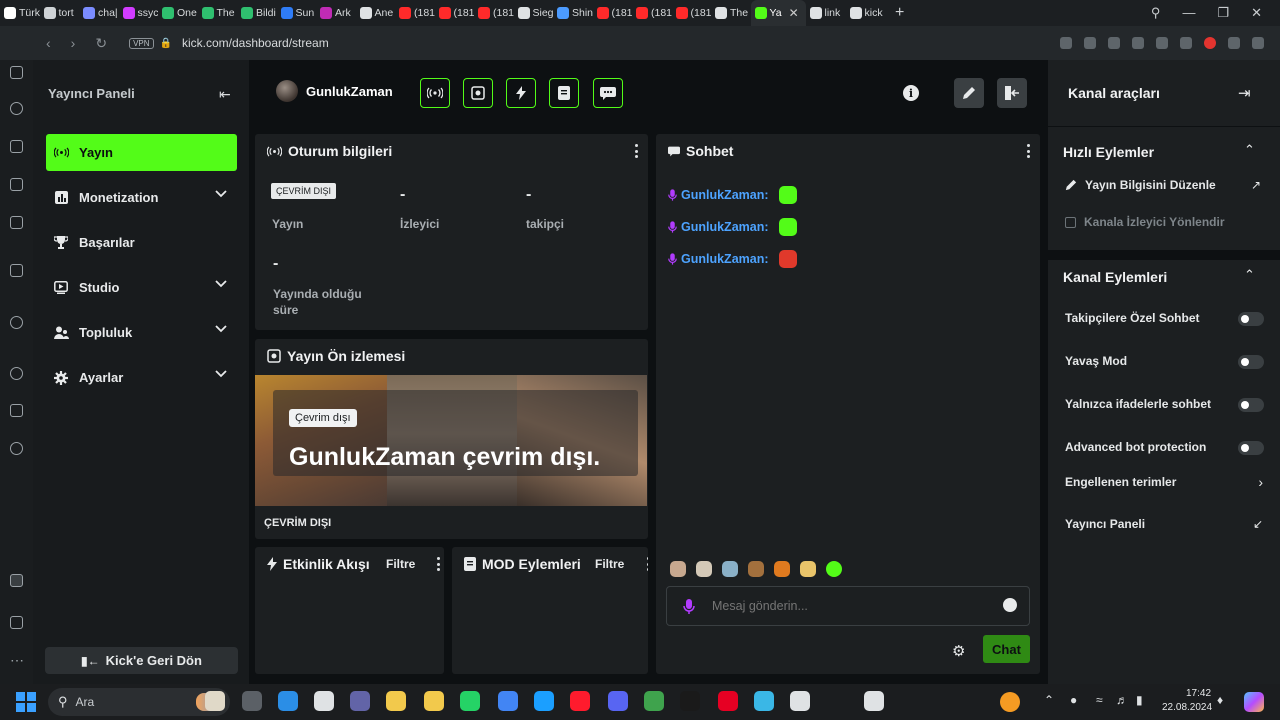 The height and width of the screenshot is (720, 1280). I want to click on extension-icon, so click(1066, 43).